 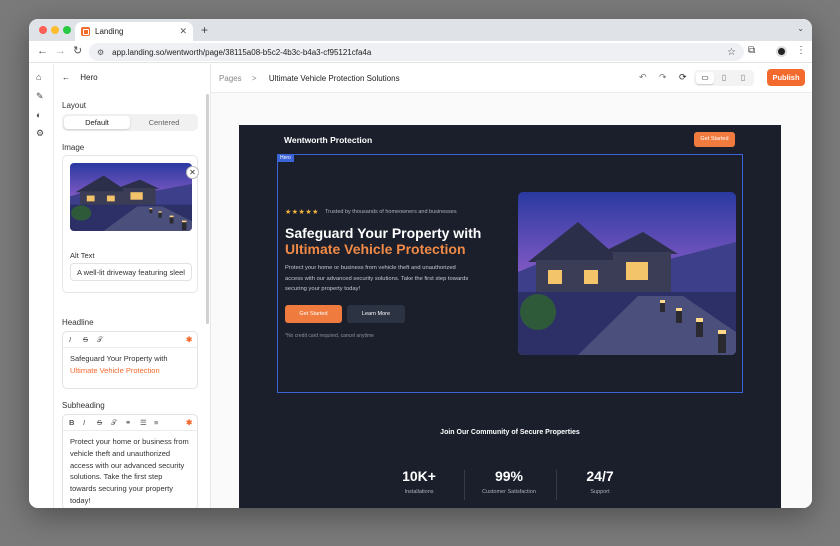 What do you see at coordinates (100, 52) in the screenshot?
I see `site-settings-icon: ⚙` at bounding box center [100, 52].